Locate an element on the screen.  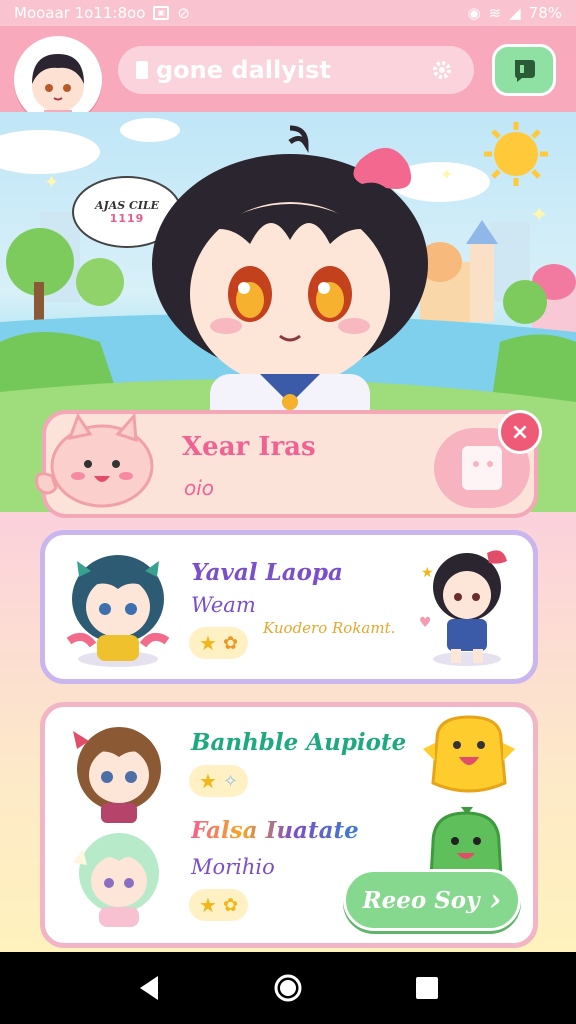
profile-subtitle: oio is located at coordinates (199, 488).